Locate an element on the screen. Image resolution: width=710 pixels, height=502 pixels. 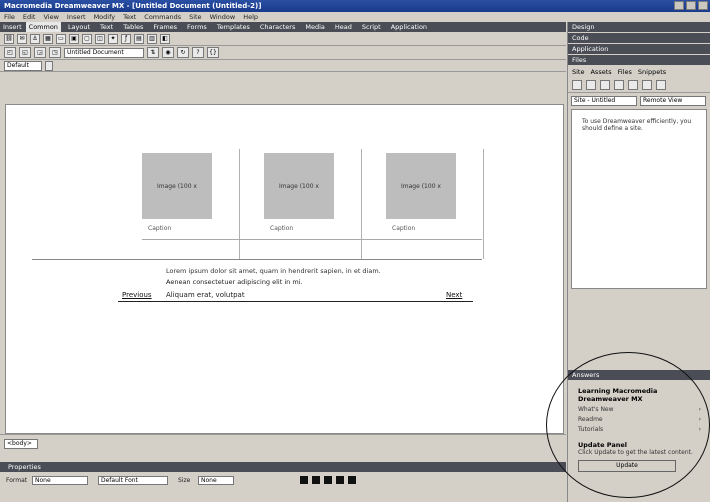
tab-layout: Layout is located at coordinates (79, 27).